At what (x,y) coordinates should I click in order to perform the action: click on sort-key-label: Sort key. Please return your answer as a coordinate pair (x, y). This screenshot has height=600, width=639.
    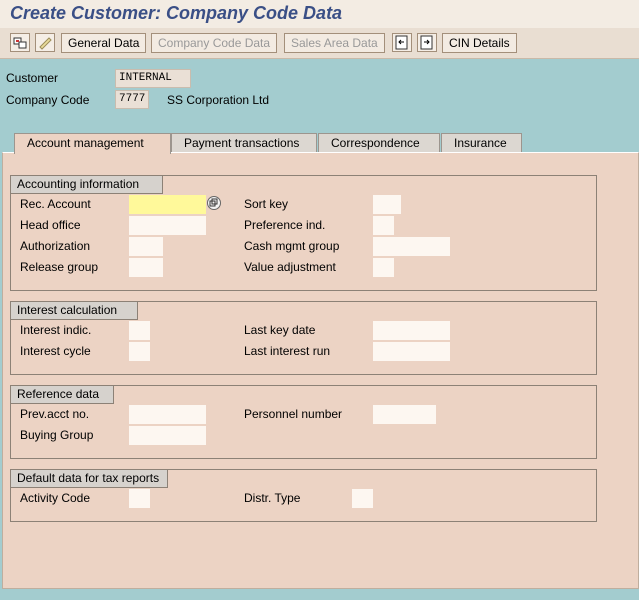
    Looking at the image, I should click on (266, 204).